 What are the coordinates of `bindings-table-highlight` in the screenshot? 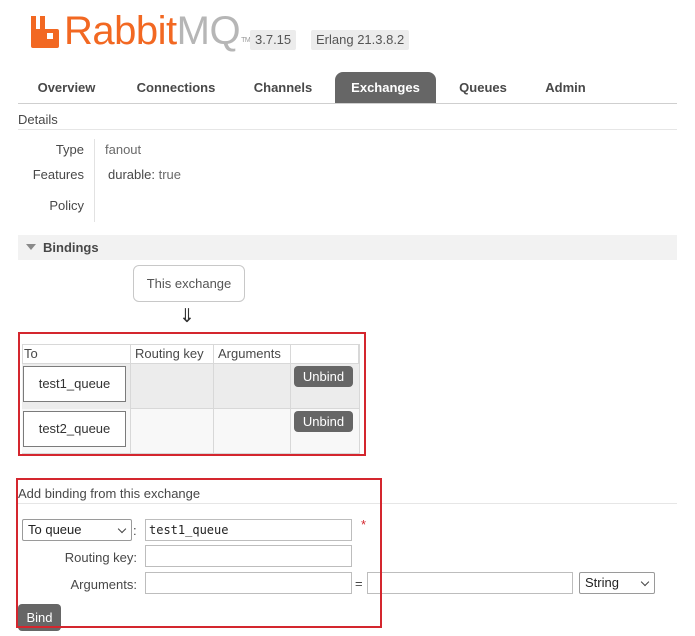 It's located at (192, 394).